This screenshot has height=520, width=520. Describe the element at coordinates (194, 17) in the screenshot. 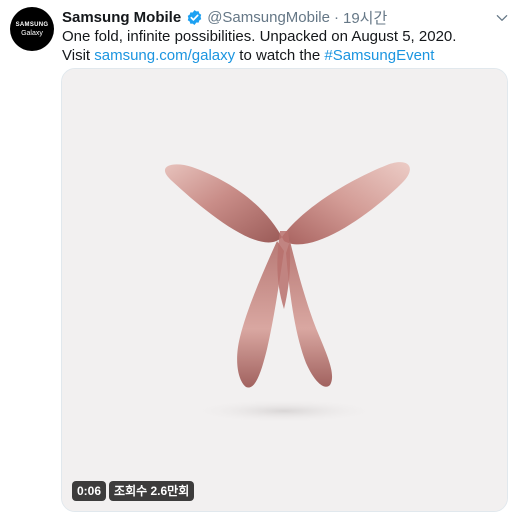

I see `verified-badge-icon` at that location.